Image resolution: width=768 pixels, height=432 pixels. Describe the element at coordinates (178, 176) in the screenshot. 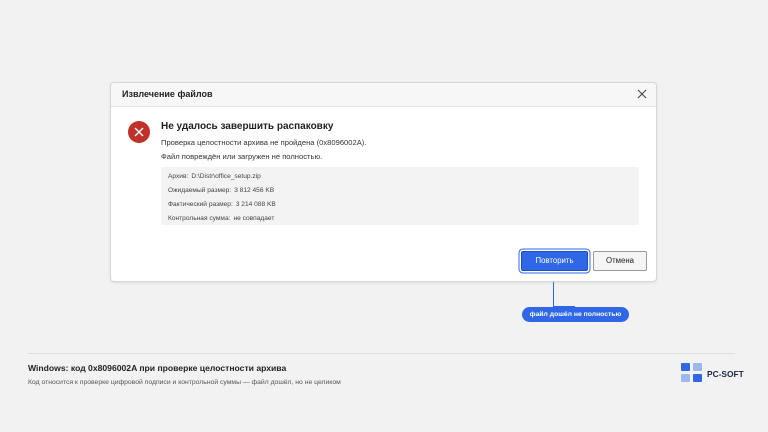

I see `detail-label: Архив:` at that location.